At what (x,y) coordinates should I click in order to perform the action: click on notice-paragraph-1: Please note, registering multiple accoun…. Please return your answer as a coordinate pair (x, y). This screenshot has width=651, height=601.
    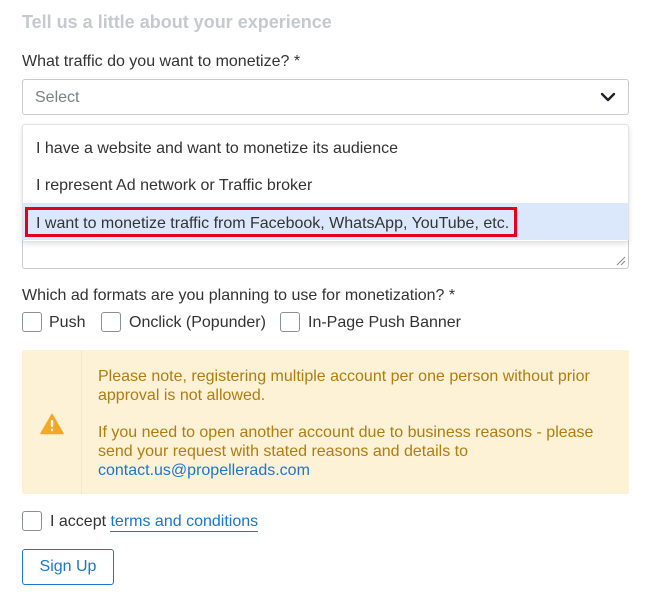
    Looking at the image, I should click on (344, 386).